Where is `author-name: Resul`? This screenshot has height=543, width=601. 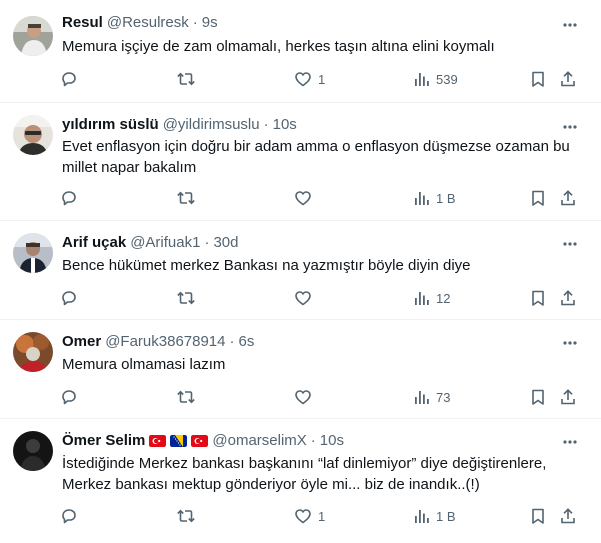
author-name: Resul is located at coordinates (82, 23).